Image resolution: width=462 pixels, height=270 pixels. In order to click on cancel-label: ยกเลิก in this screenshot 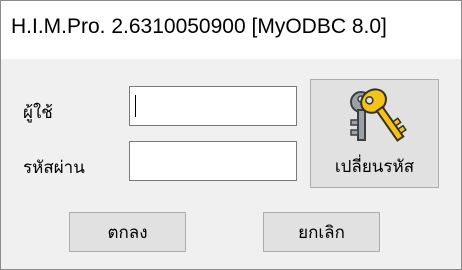, I will do `click(321, 232)`.